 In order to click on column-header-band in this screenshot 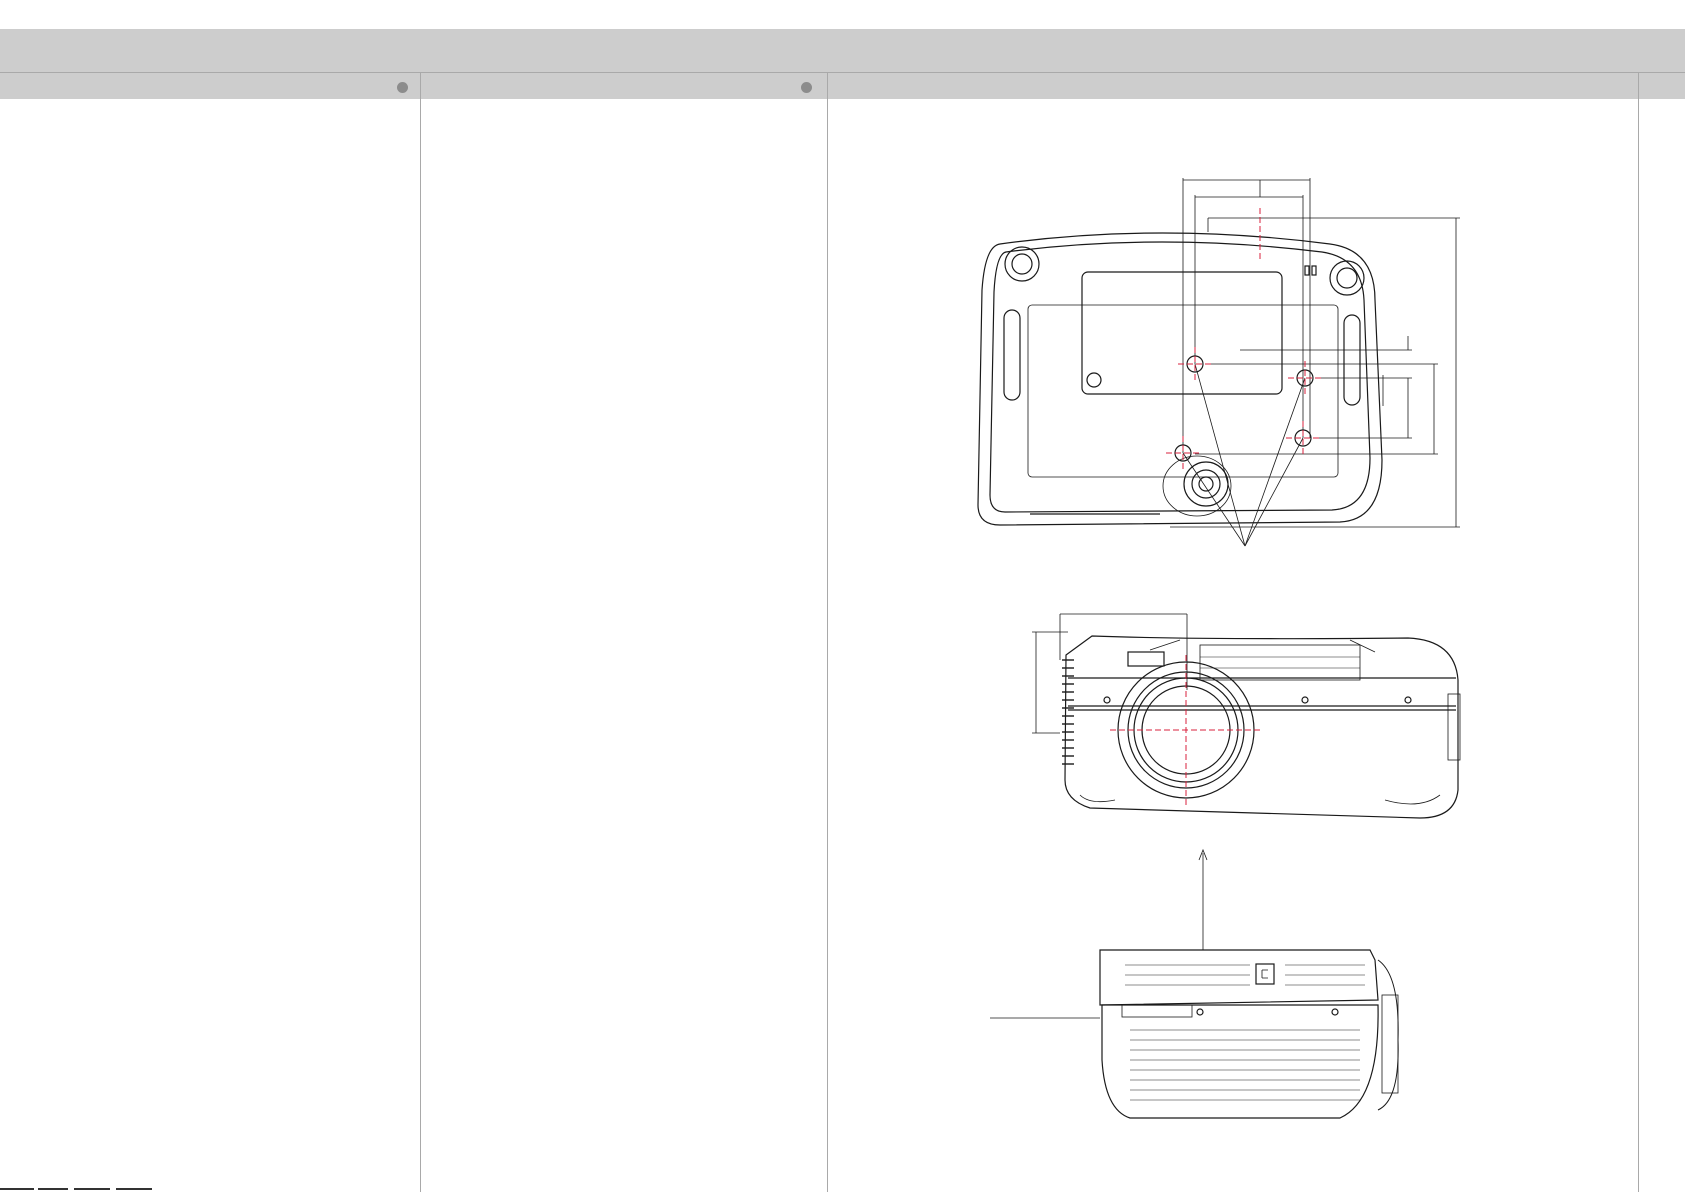, I will do `click(842, 85)`.